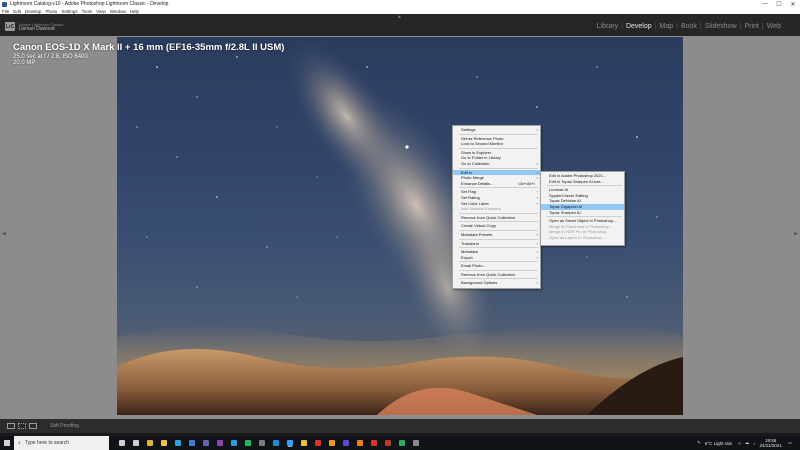 This screenshot has width=800, height=450. What do you see at coordinates (64, 426) in the screenshot?
I see `soft-proofing-checkbox: Soft Proofing` at bounding box center [64, 426].